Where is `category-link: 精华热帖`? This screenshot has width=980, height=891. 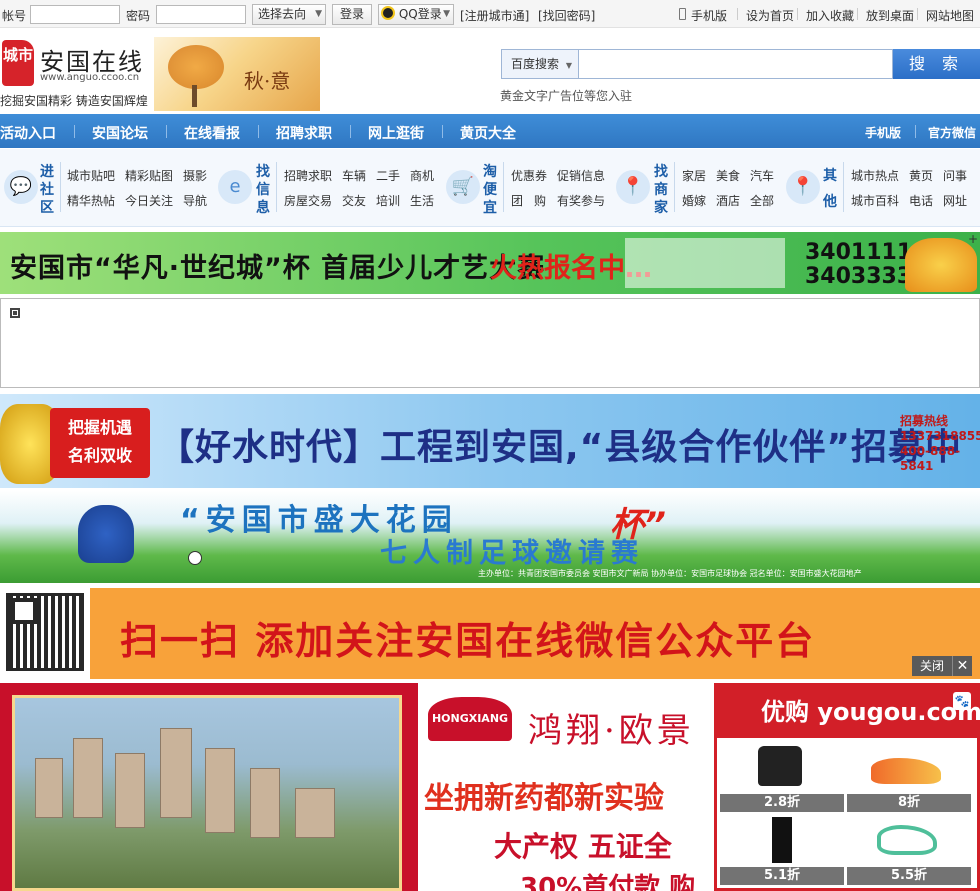 category-link: 精华热帖 is located at coordinates (91, 200).